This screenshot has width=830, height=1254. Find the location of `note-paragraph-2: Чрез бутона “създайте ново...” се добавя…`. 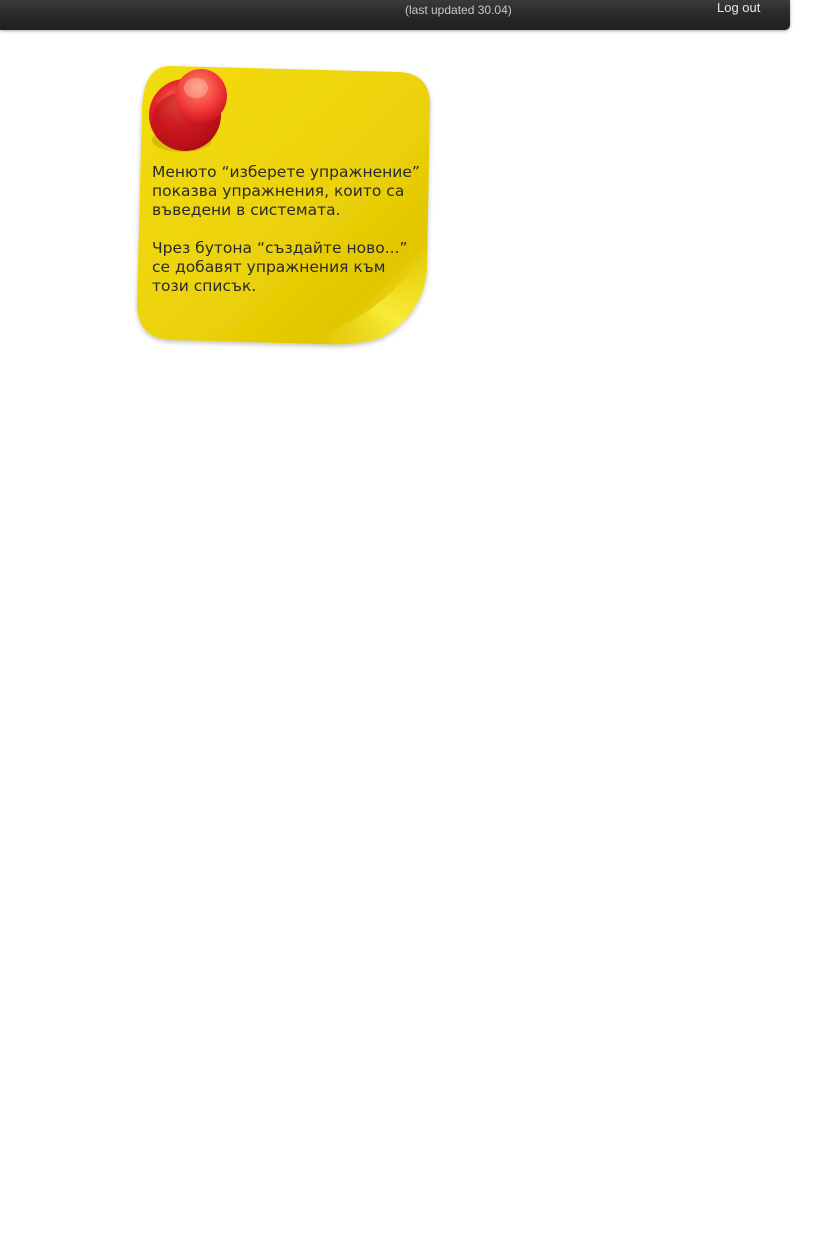

note-paragraph-2: Чрез бутона “създайте ново...” се добавя… is located at coordinates (280, 267).